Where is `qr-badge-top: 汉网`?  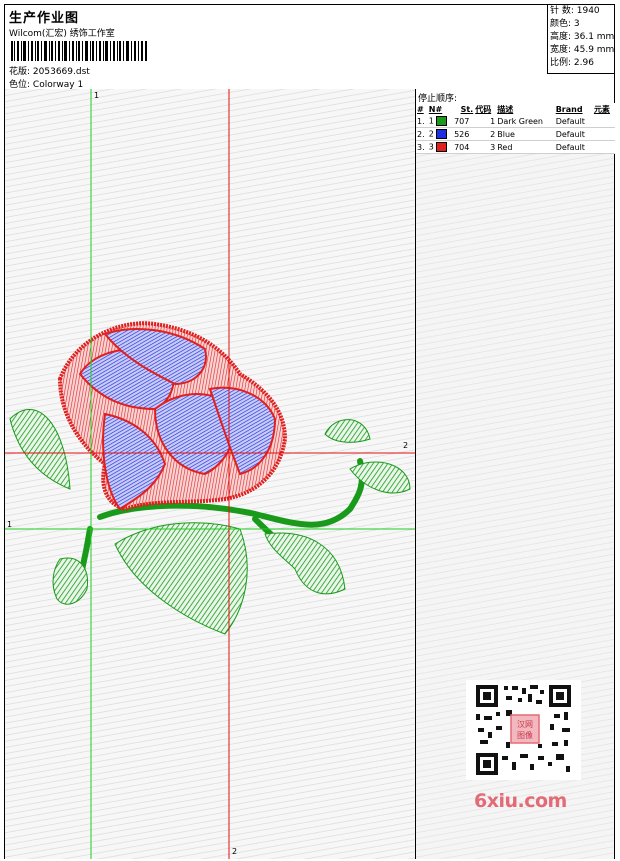
qr-badge-top: 汉网 is located at coordinates (525, 724).